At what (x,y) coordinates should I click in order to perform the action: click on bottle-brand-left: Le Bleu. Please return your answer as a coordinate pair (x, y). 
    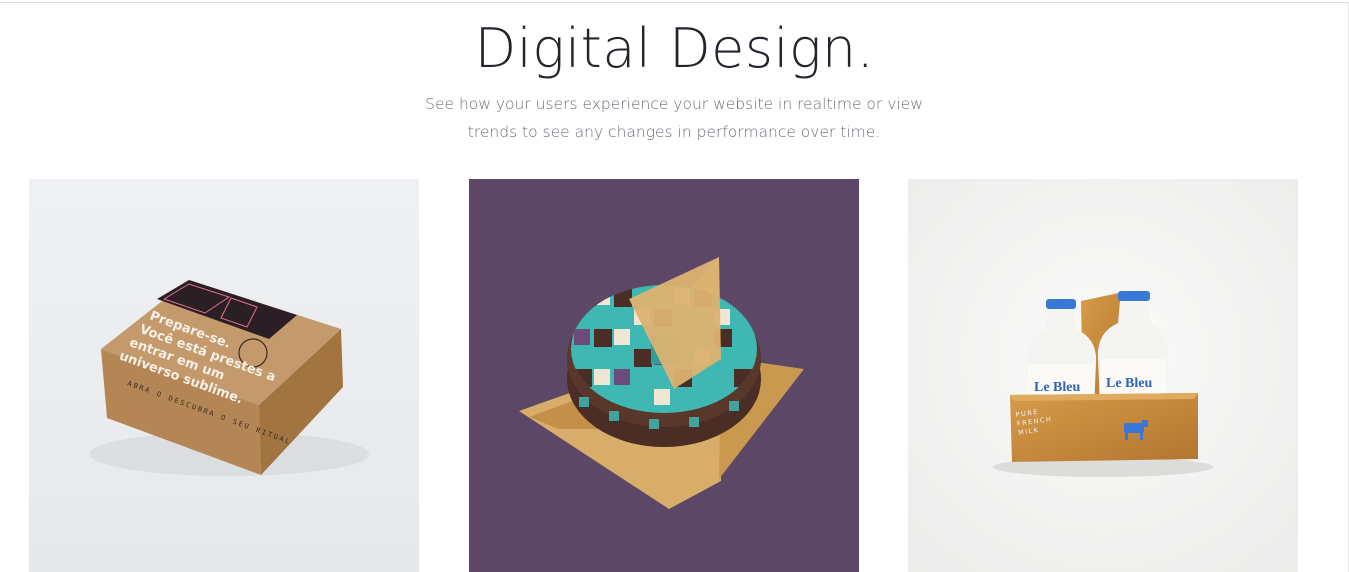
    Looking at the image, I should click on (1057, 387).